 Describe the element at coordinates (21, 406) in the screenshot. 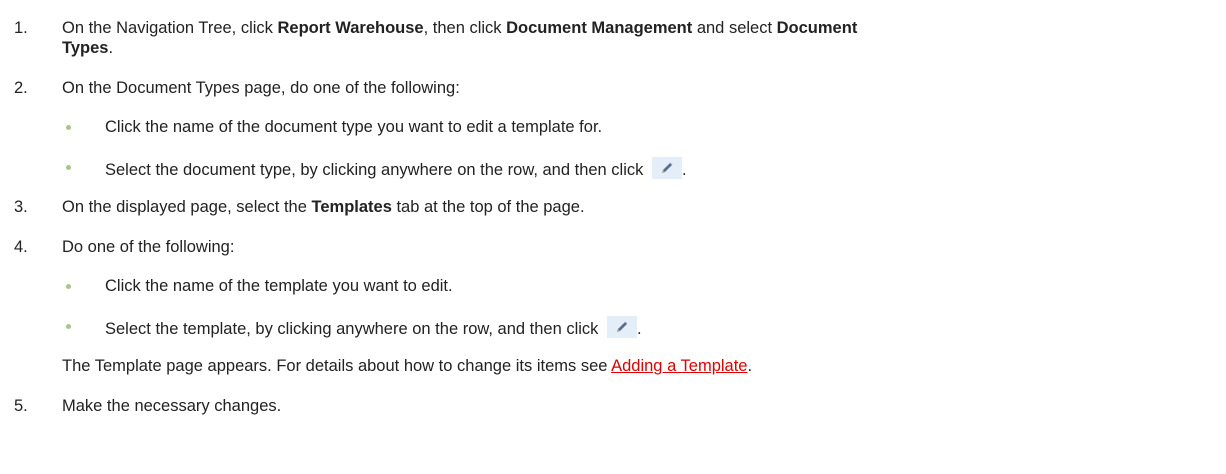

I see `step-number: 5.` at that location.